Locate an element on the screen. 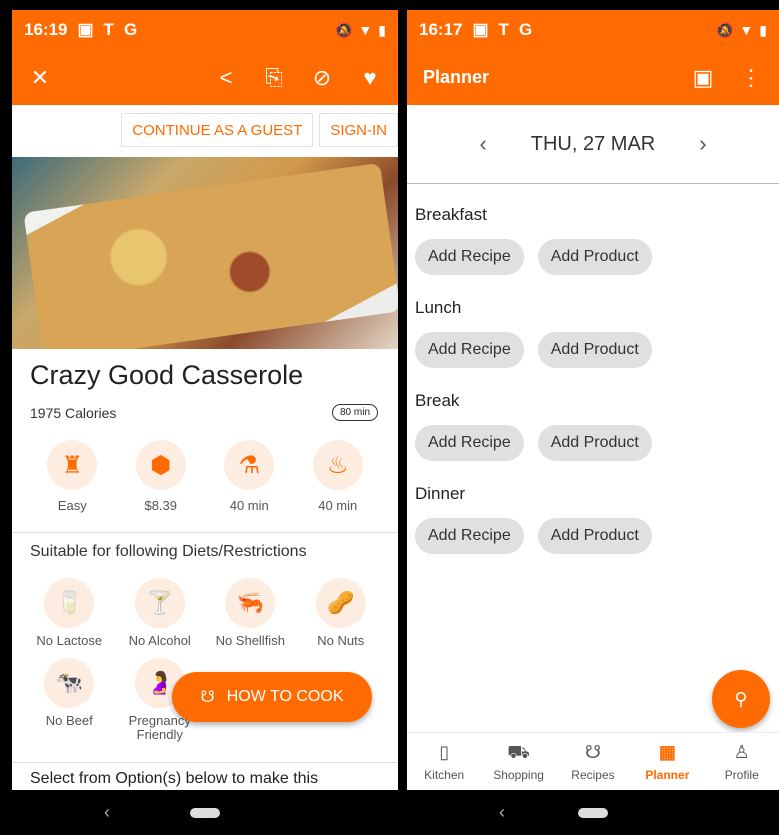  calendar-icon: ▦ is located at coordinates (667, 751).